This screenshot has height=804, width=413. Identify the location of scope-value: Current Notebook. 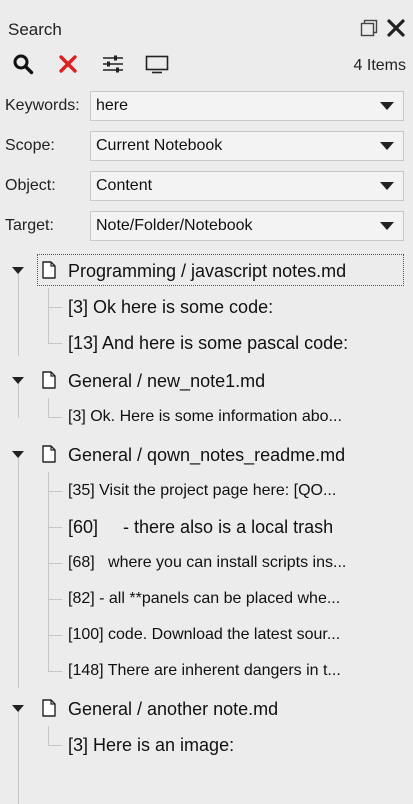
(159, 145).